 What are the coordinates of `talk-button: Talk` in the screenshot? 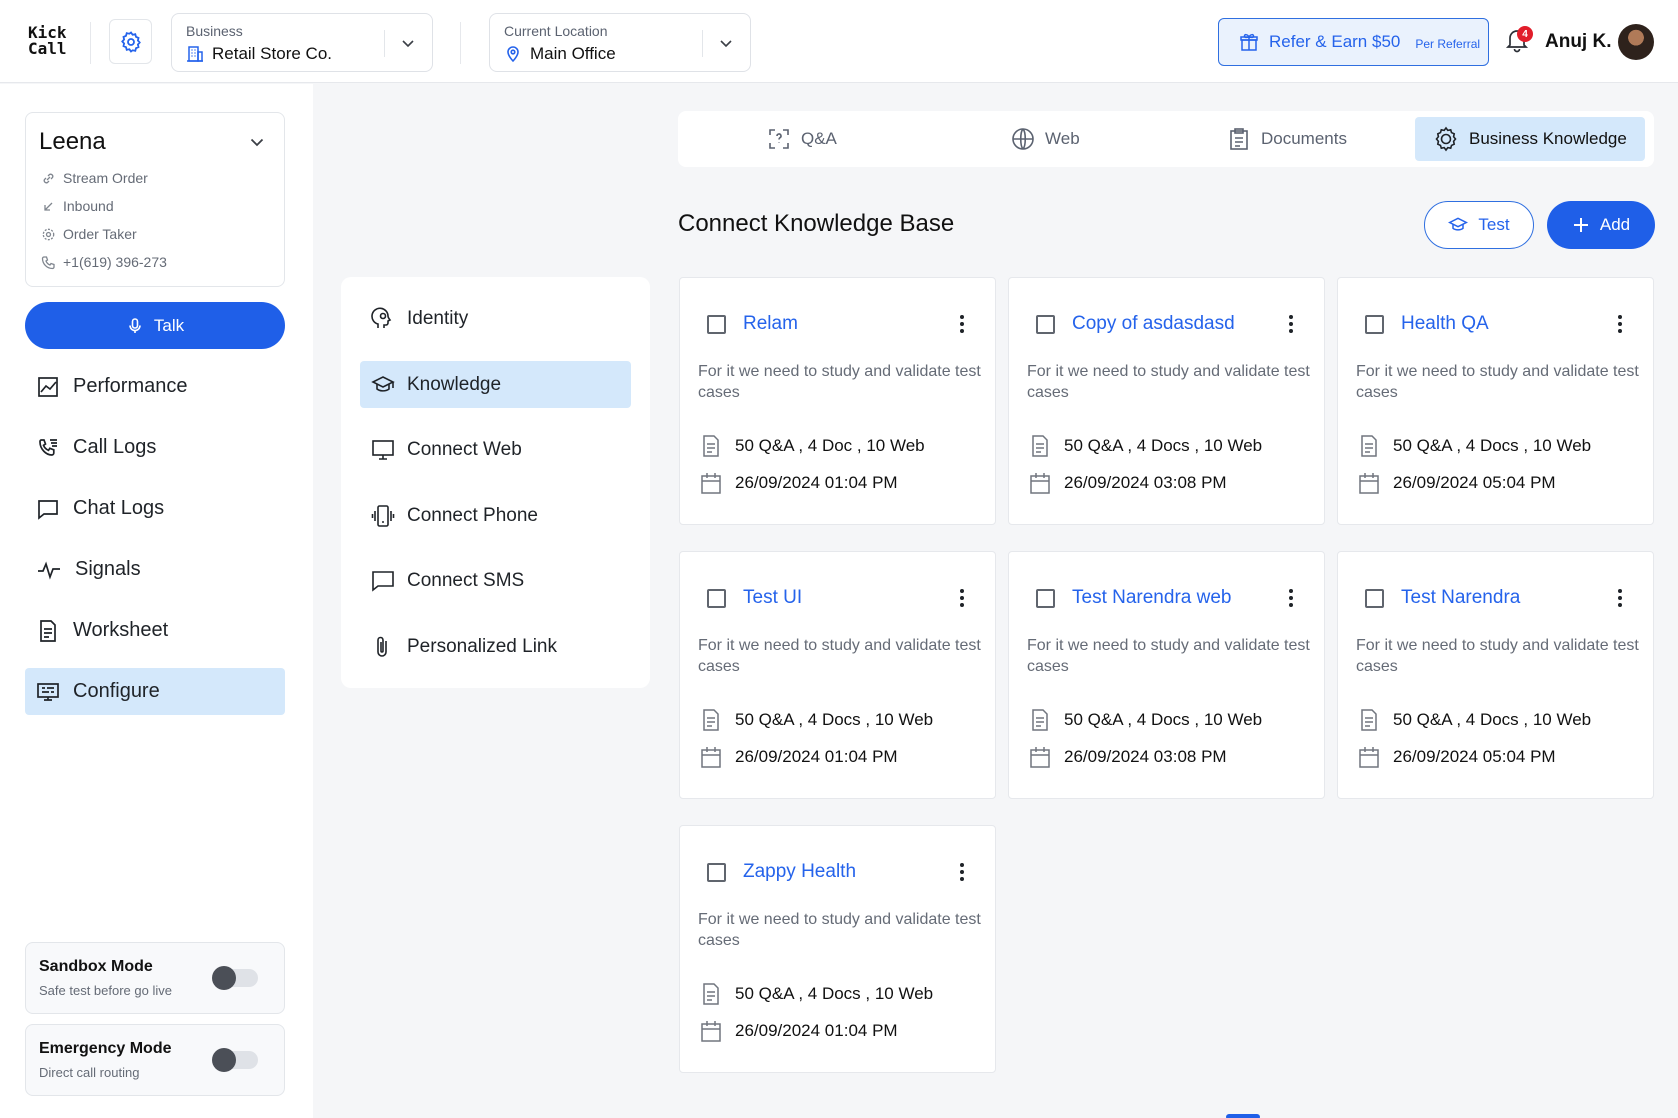 It's located at (155, 325).